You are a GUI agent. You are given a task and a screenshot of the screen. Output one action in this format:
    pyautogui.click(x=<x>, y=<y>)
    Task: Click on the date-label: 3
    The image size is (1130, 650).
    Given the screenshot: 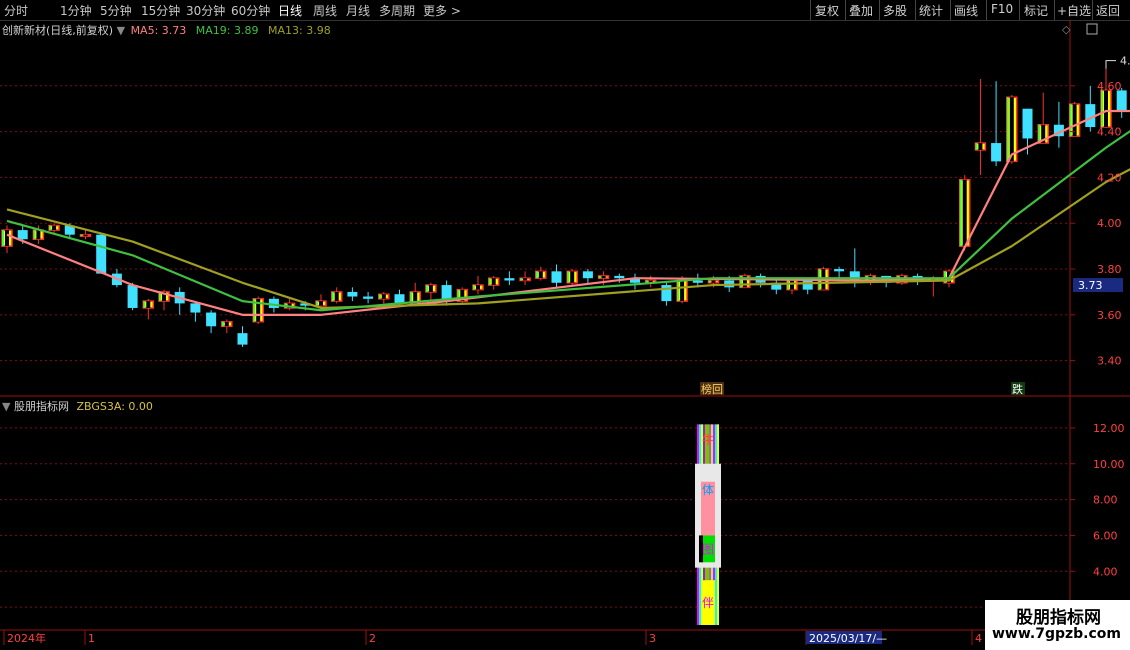 What is the action you would take?
    pyautogui.click(x=652, y=638)
    